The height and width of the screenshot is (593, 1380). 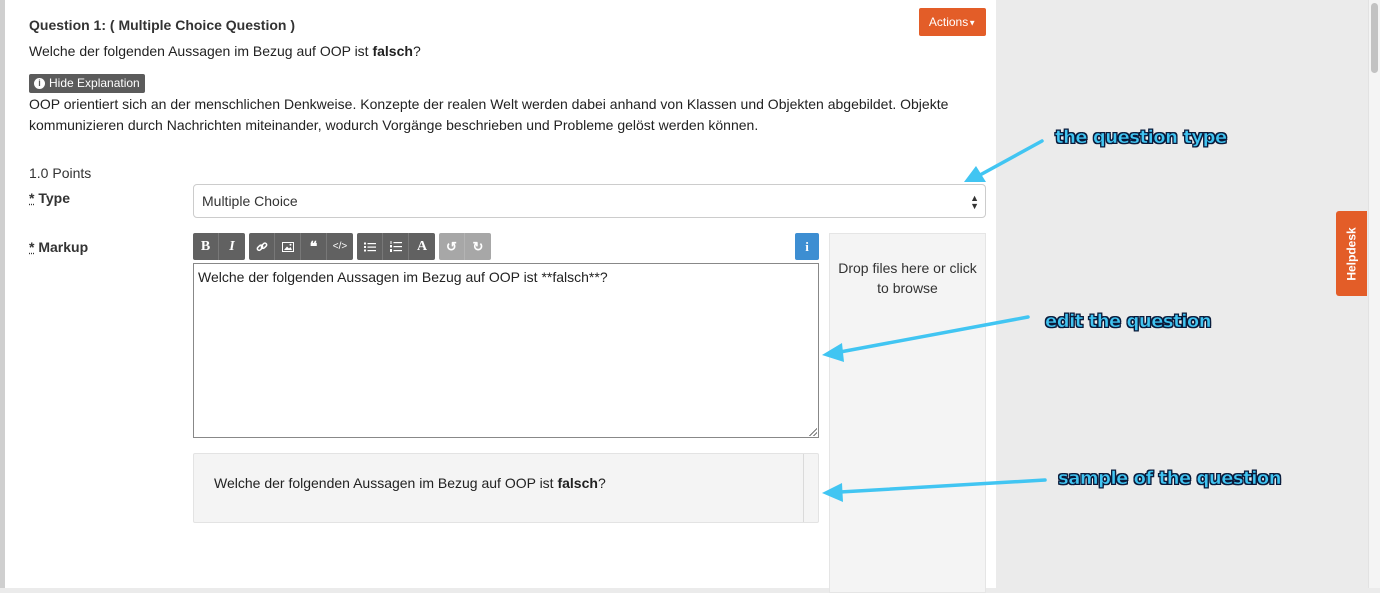 I want to click on editor-toolbar: B I ❝ </> A ↺ ↻, so click(x=344, y=246).